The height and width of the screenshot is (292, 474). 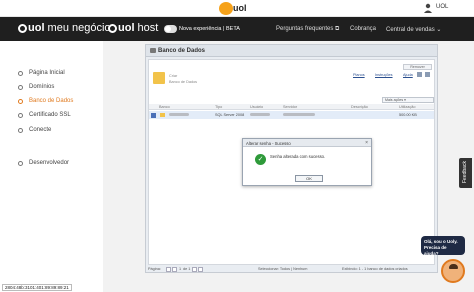 I want to click on dialog-title: Alterar senha - Sucesso, so click(x=307, y=143).